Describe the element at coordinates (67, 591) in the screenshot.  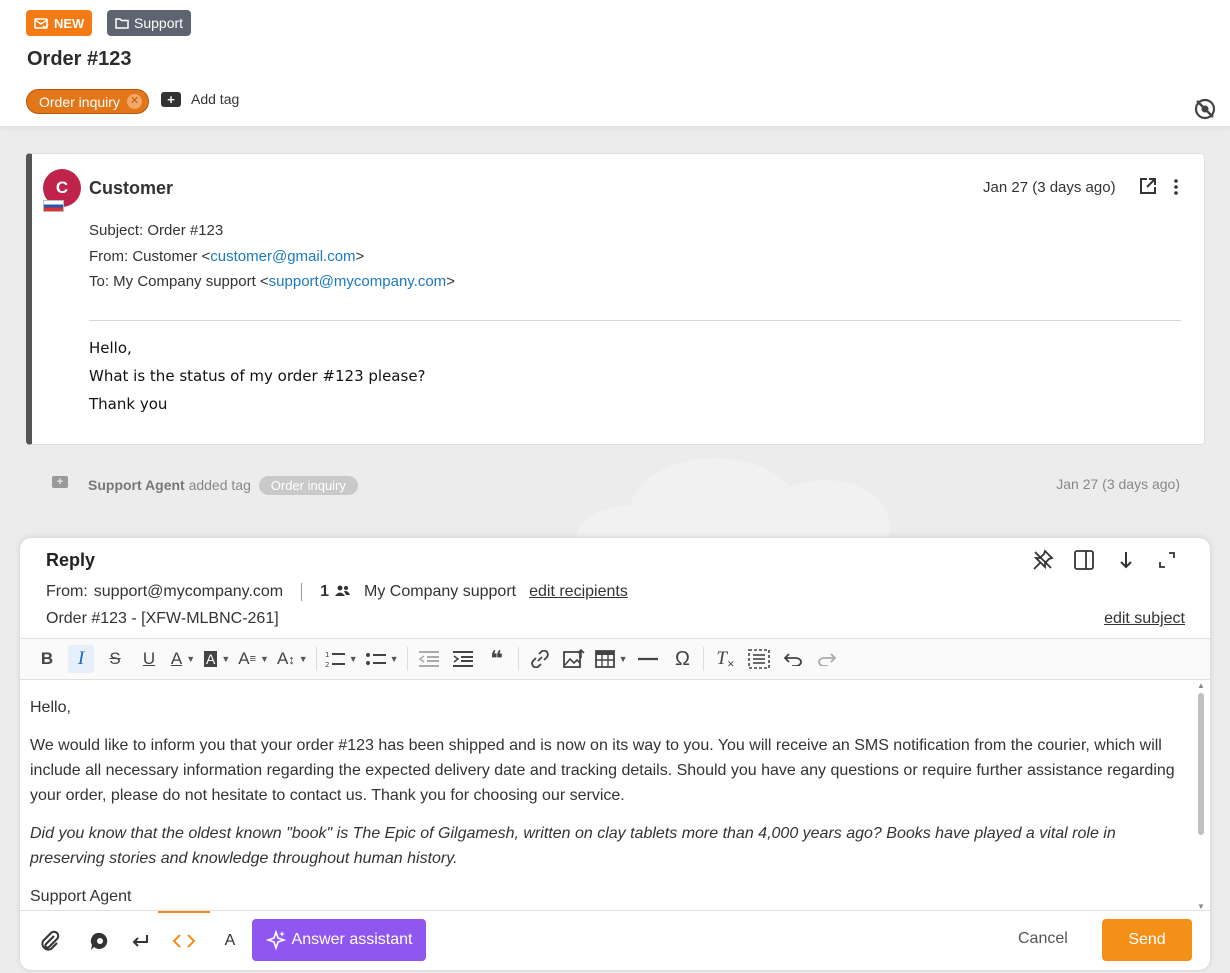
I see `from-label: From:` at that location.